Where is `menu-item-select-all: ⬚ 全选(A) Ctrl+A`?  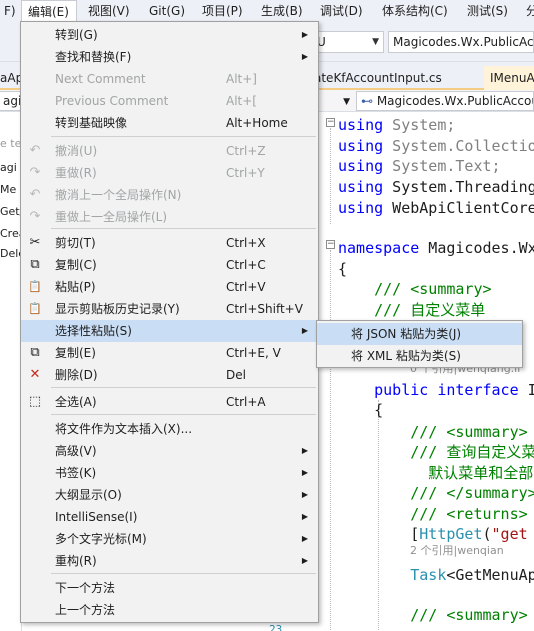
menu-item-select-all: ⬚ 全选(A) Ctrl+A is located at coordinates (169, 402).